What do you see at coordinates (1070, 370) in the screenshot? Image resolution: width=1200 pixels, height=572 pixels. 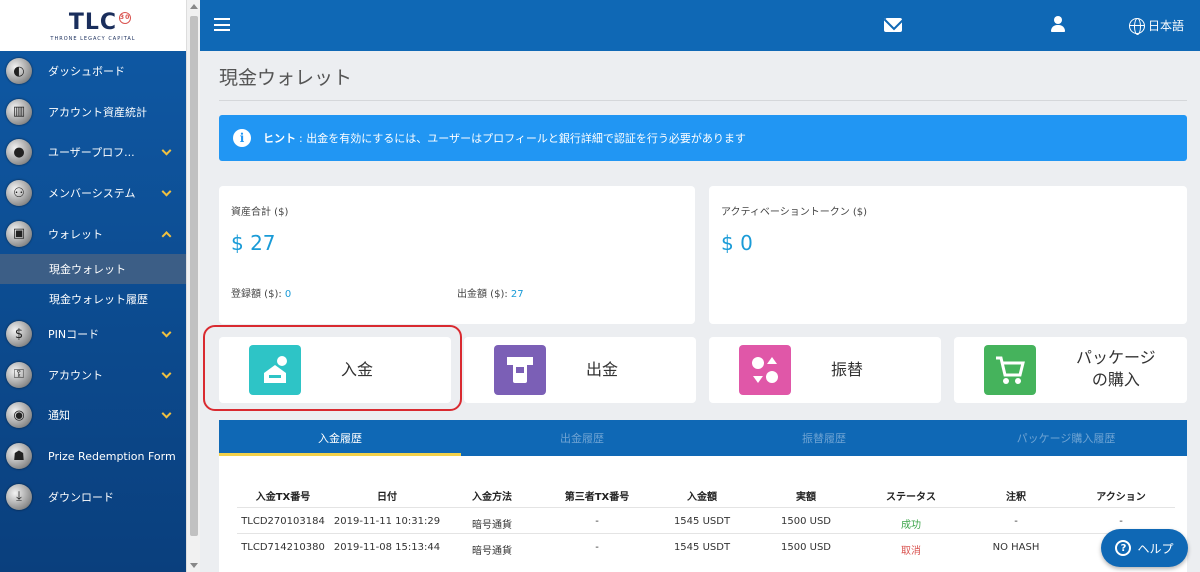 I see `purchase-package-button: パッケージ の購入` at bounding box center [1070, 370].